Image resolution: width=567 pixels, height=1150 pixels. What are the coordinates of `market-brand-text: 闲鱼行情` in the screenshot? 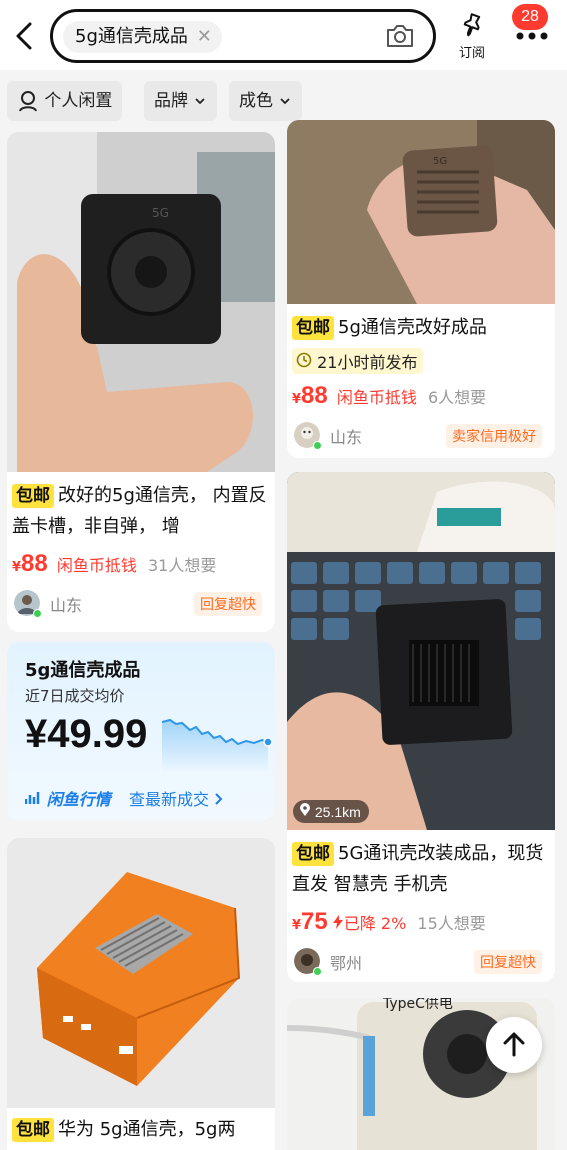 It's located at (78, 799).